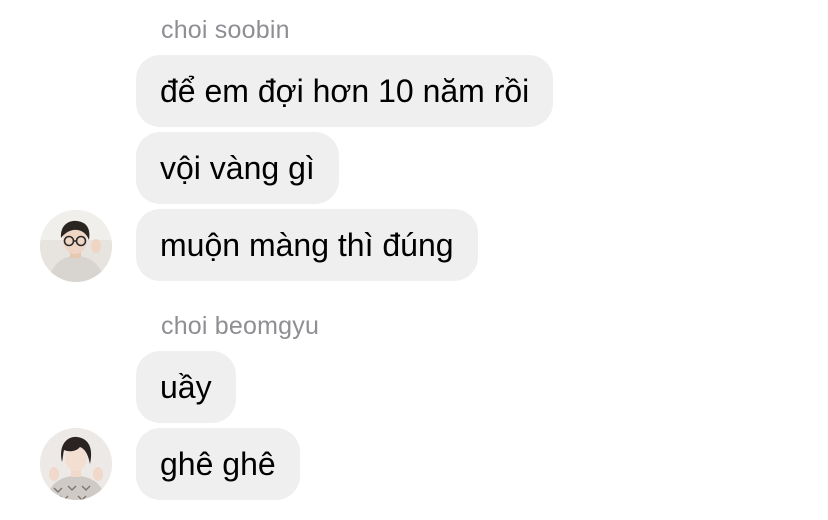 This screenshot has width=828, height=520. I want to click on message-bubble: vội vàng gì, so click(237, 168).